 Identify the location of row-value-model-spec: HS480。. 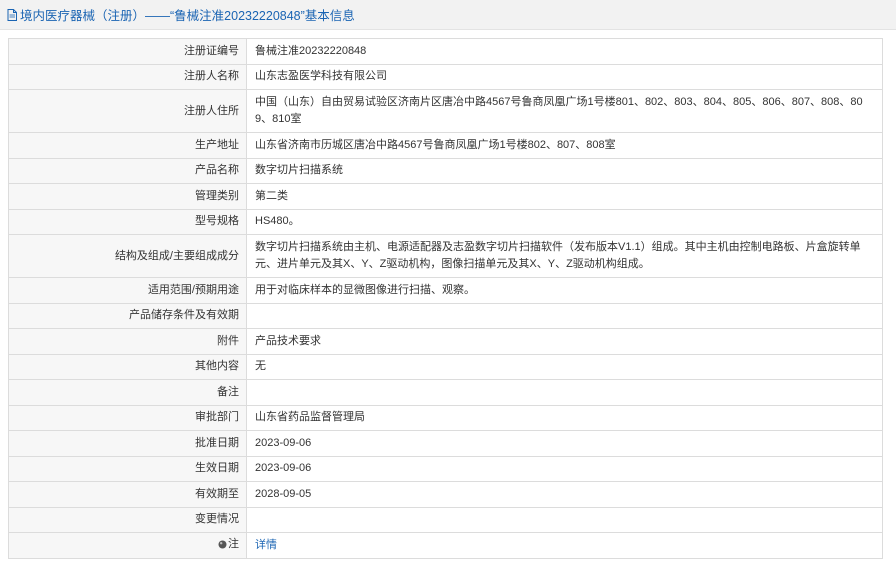
(564, 221).